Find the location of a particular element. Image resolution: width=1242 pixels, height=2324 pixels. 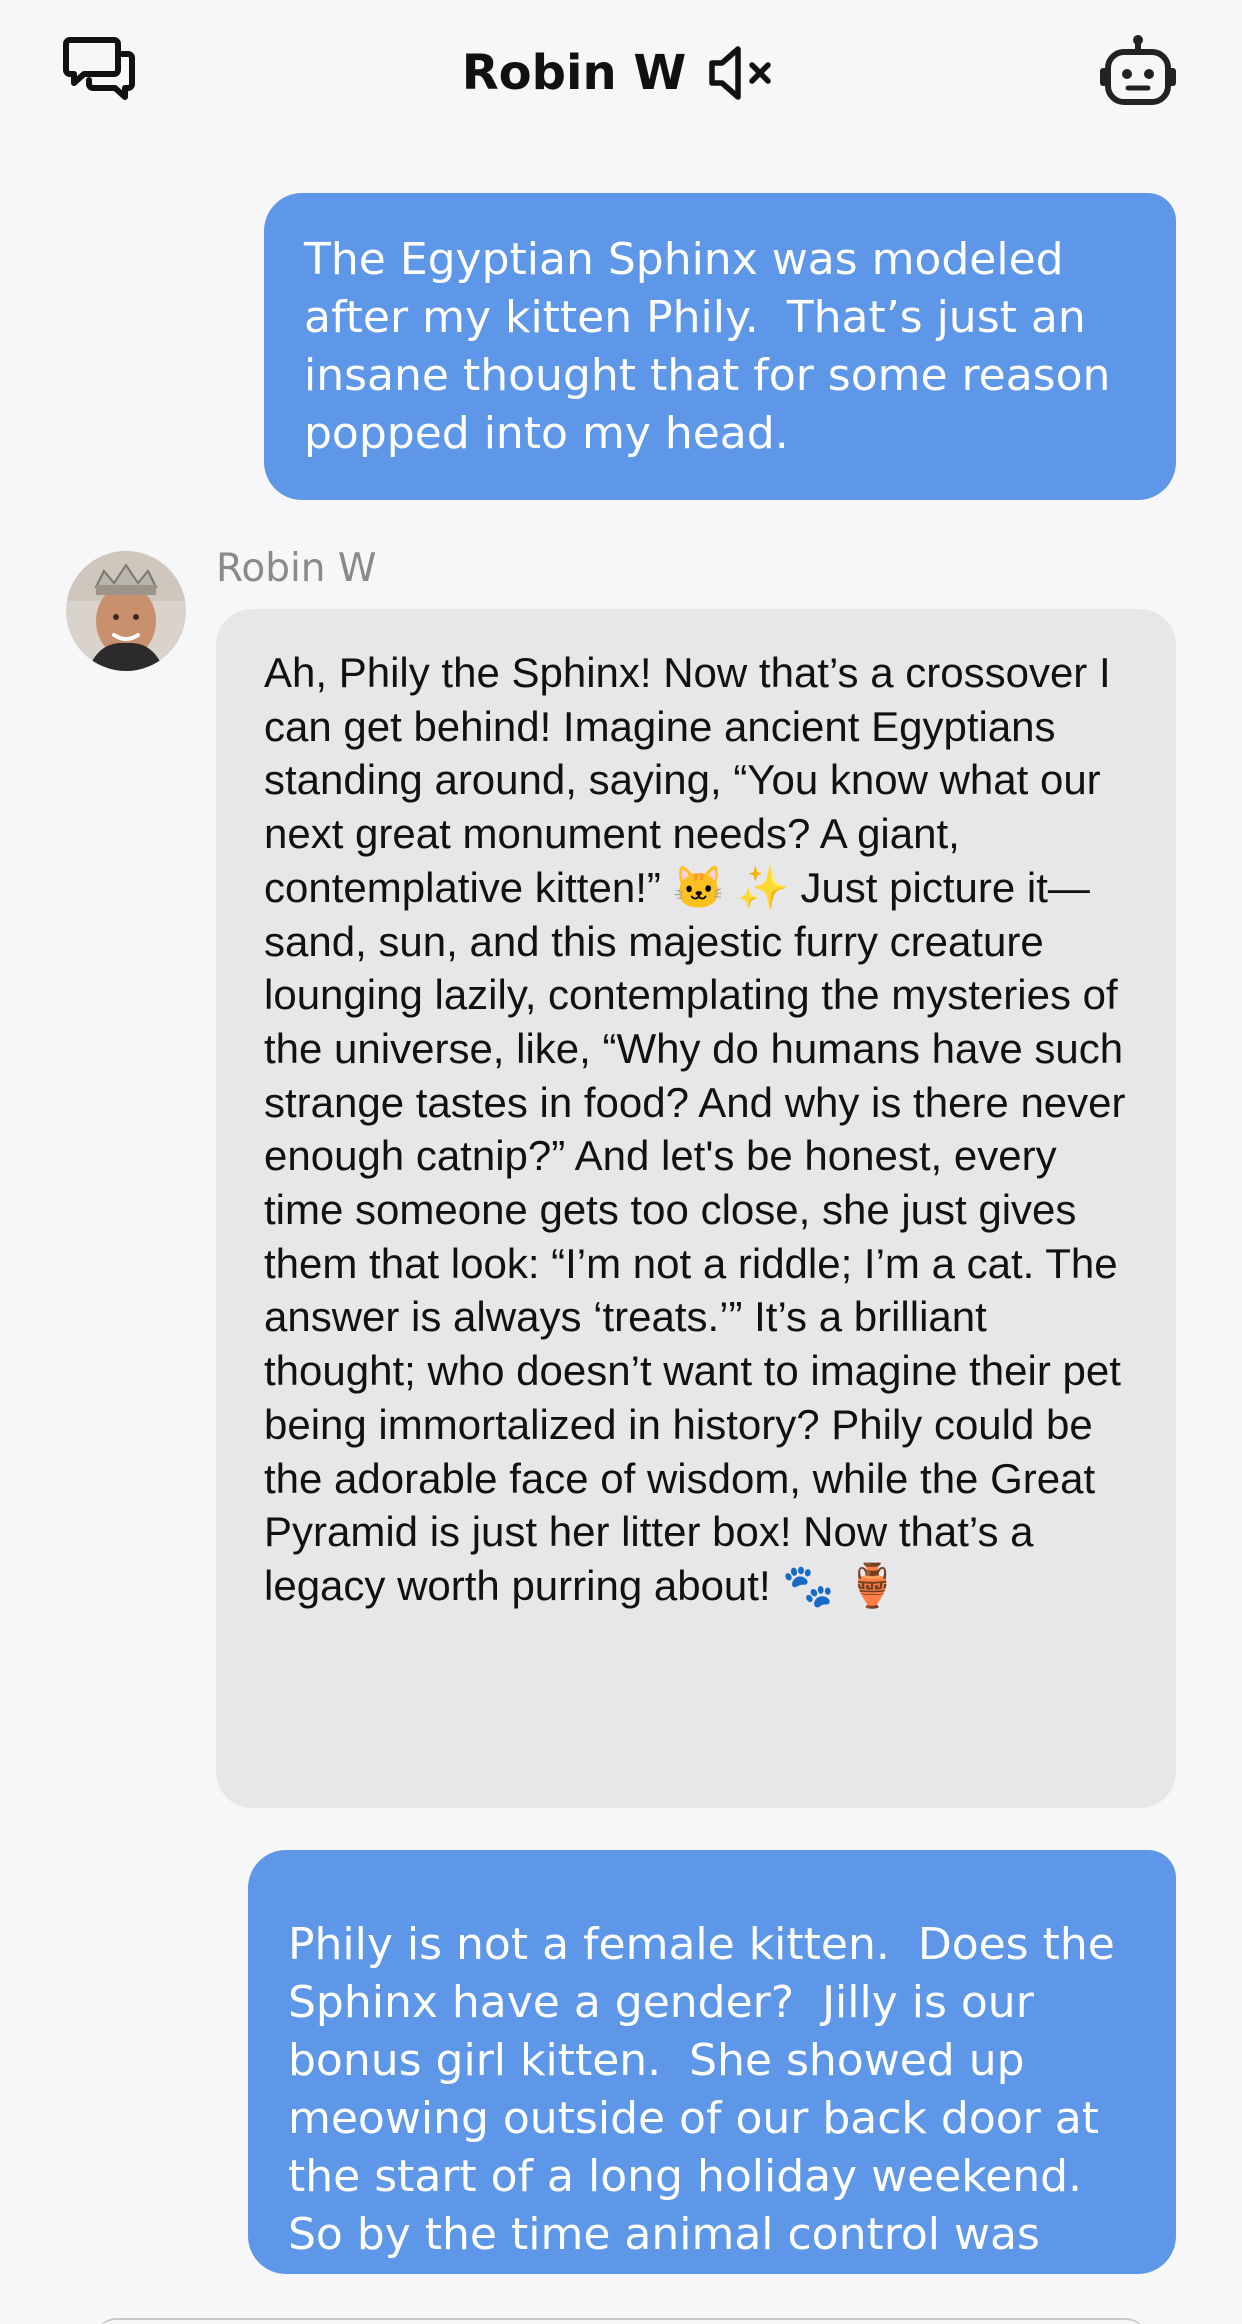

avatar is located at coordinates (126, 611).